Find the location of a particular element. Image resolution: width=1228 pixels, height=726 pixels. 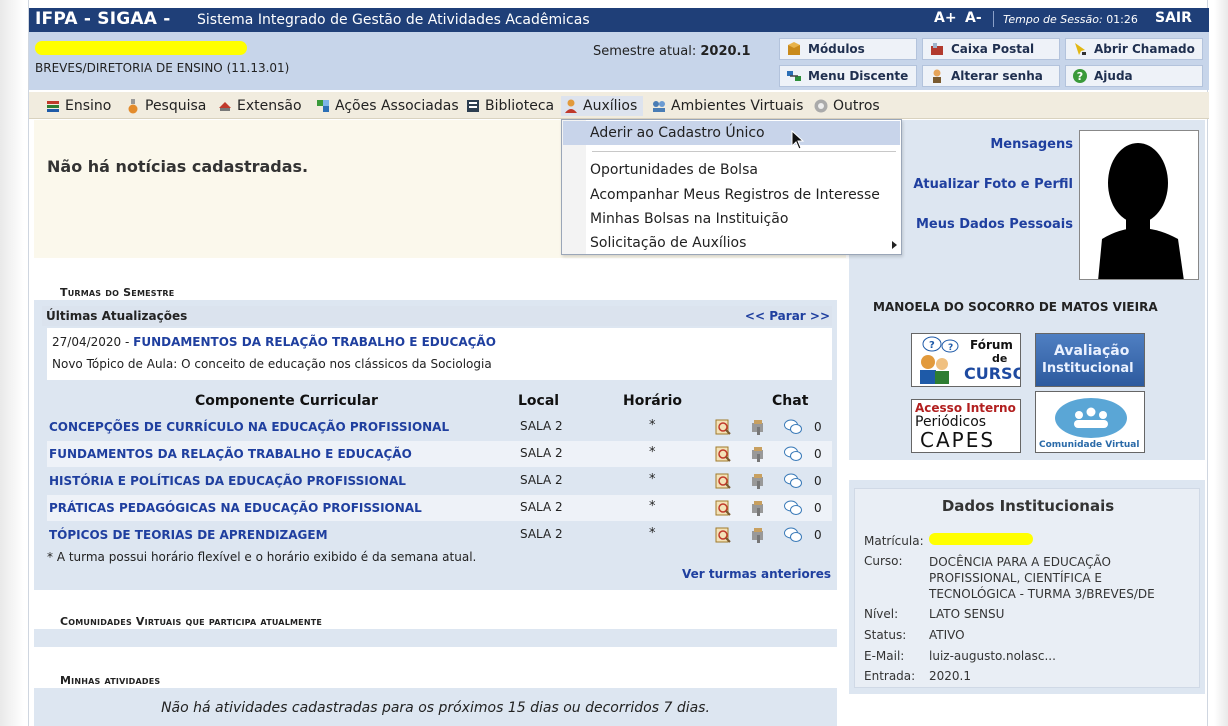

student-menu-button: Menu Discente is located at coordinates (848, 76).